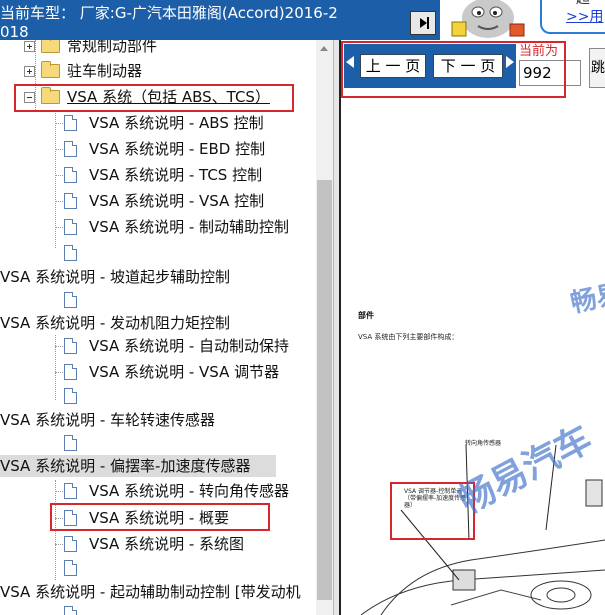  I want to click on tree-item-regular-brake: 常规制动部件, so click(158, 48).